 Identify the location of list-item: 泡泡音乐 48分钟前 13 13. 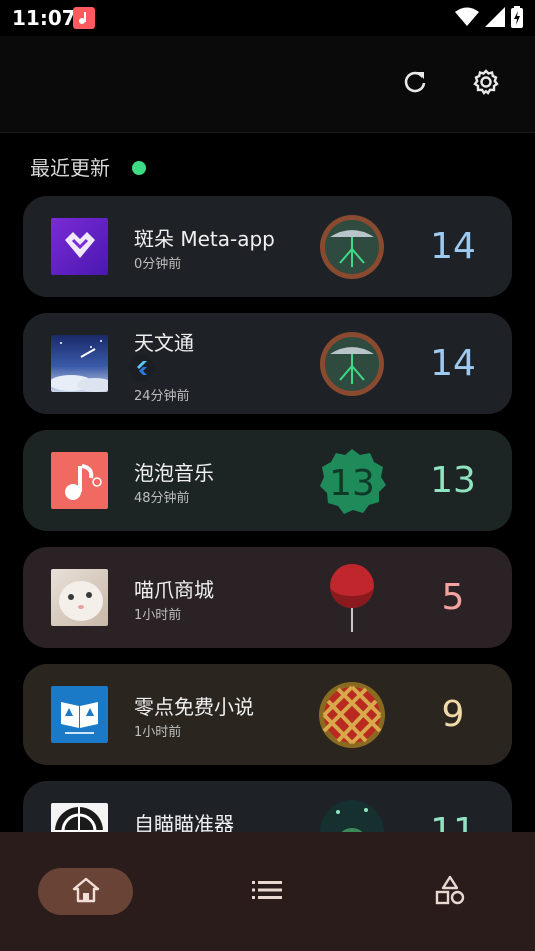
(267, 480).